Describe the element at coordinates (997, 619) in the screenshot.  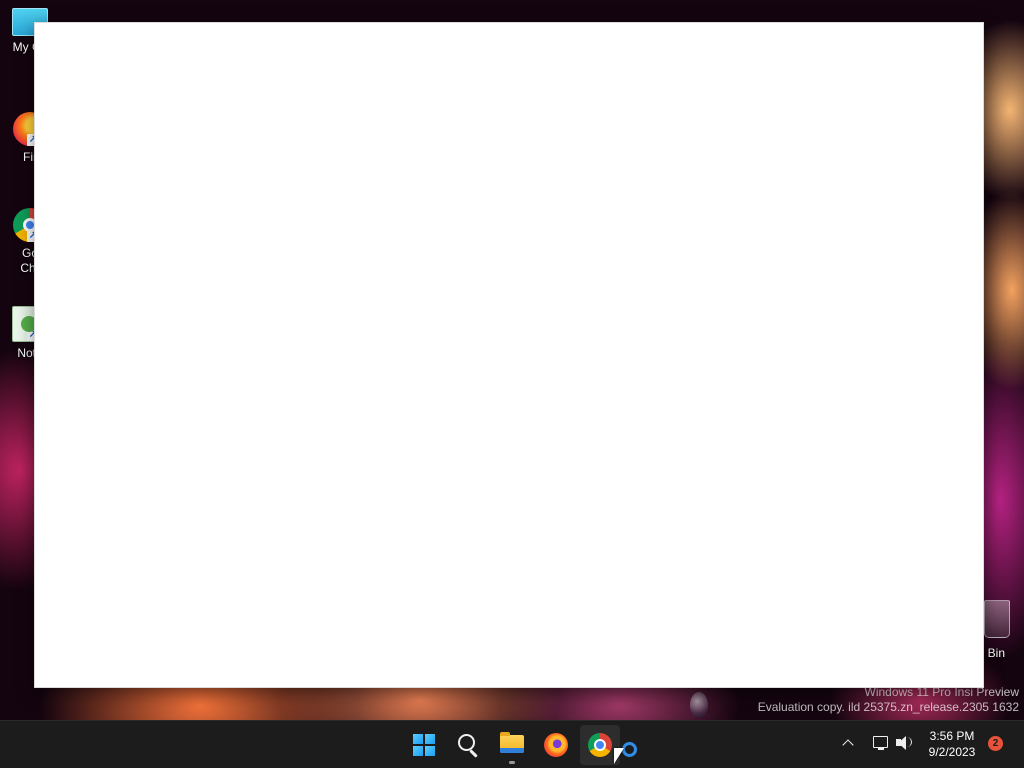
I see `recycle-bin-icon` at that location.